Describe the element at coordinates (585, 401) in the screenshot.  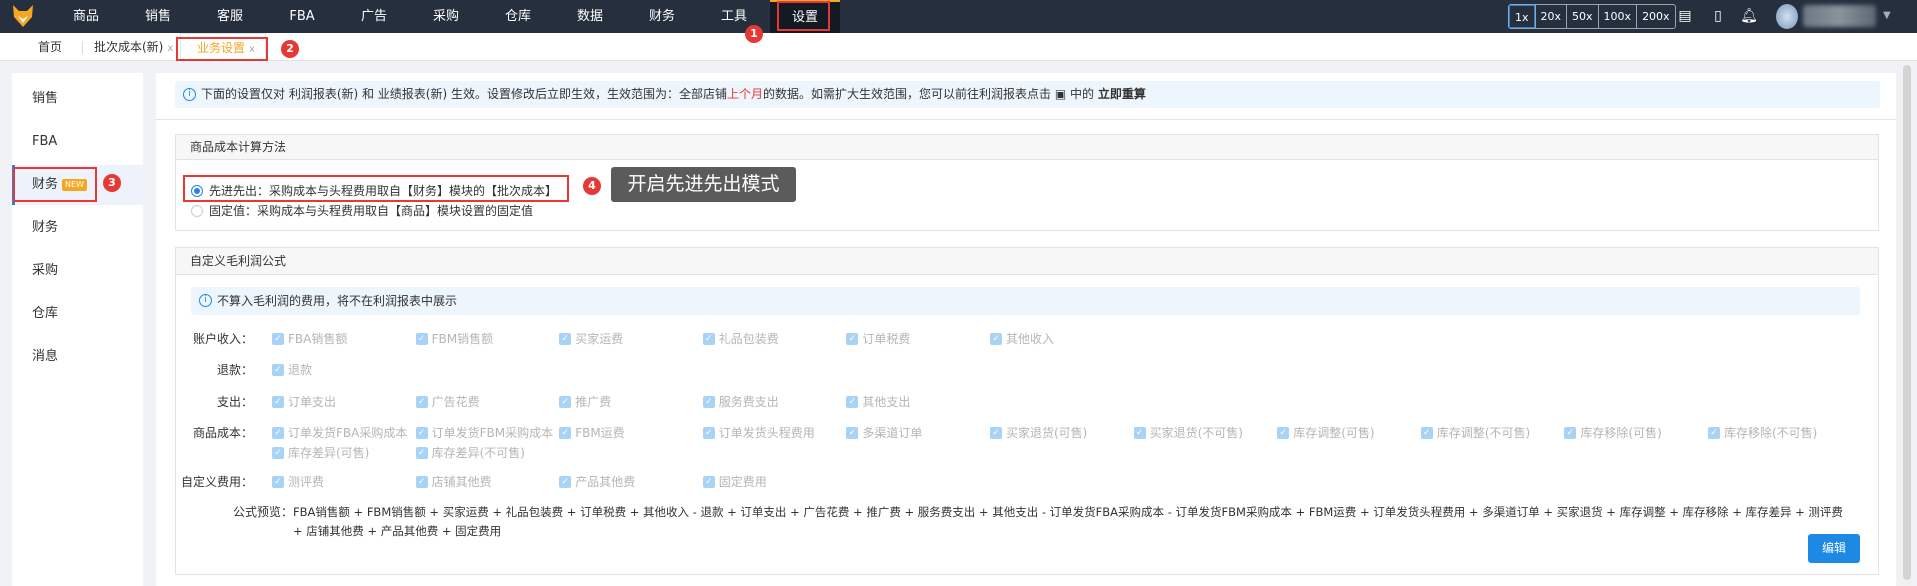
I see `checkbox-item: ✓ 推广费` at that location.